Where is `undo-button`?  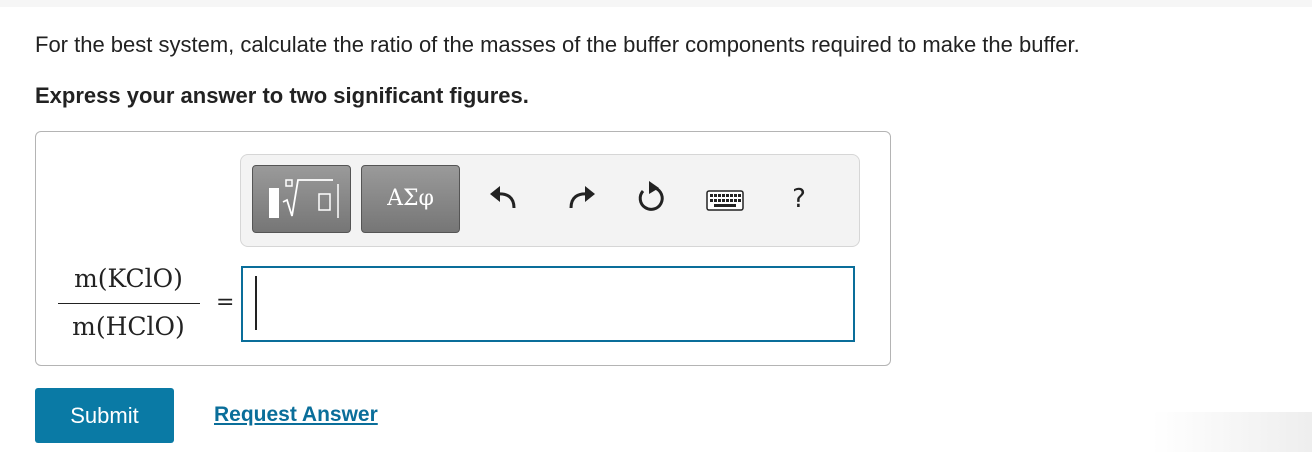 undo-button is located at coordinates (504, 199).